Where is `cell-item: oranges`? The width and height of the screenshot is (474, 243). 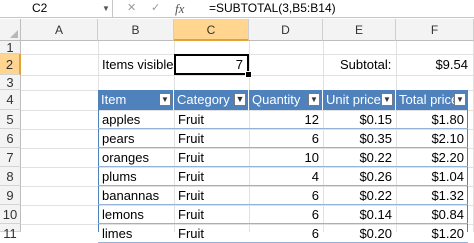 cell-item: oranges is located at coordinates (136, 157).